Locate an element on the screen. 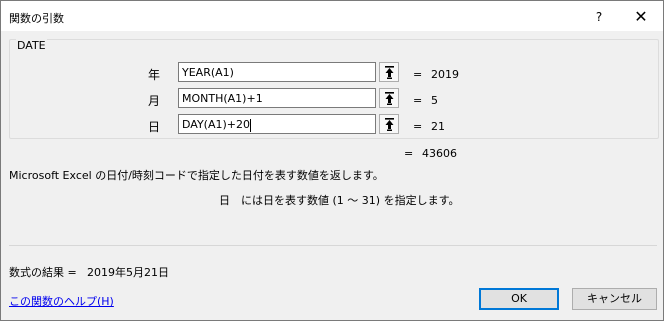 The image size is (664, 321). help-button: ? is located at coordinates (599, 17).